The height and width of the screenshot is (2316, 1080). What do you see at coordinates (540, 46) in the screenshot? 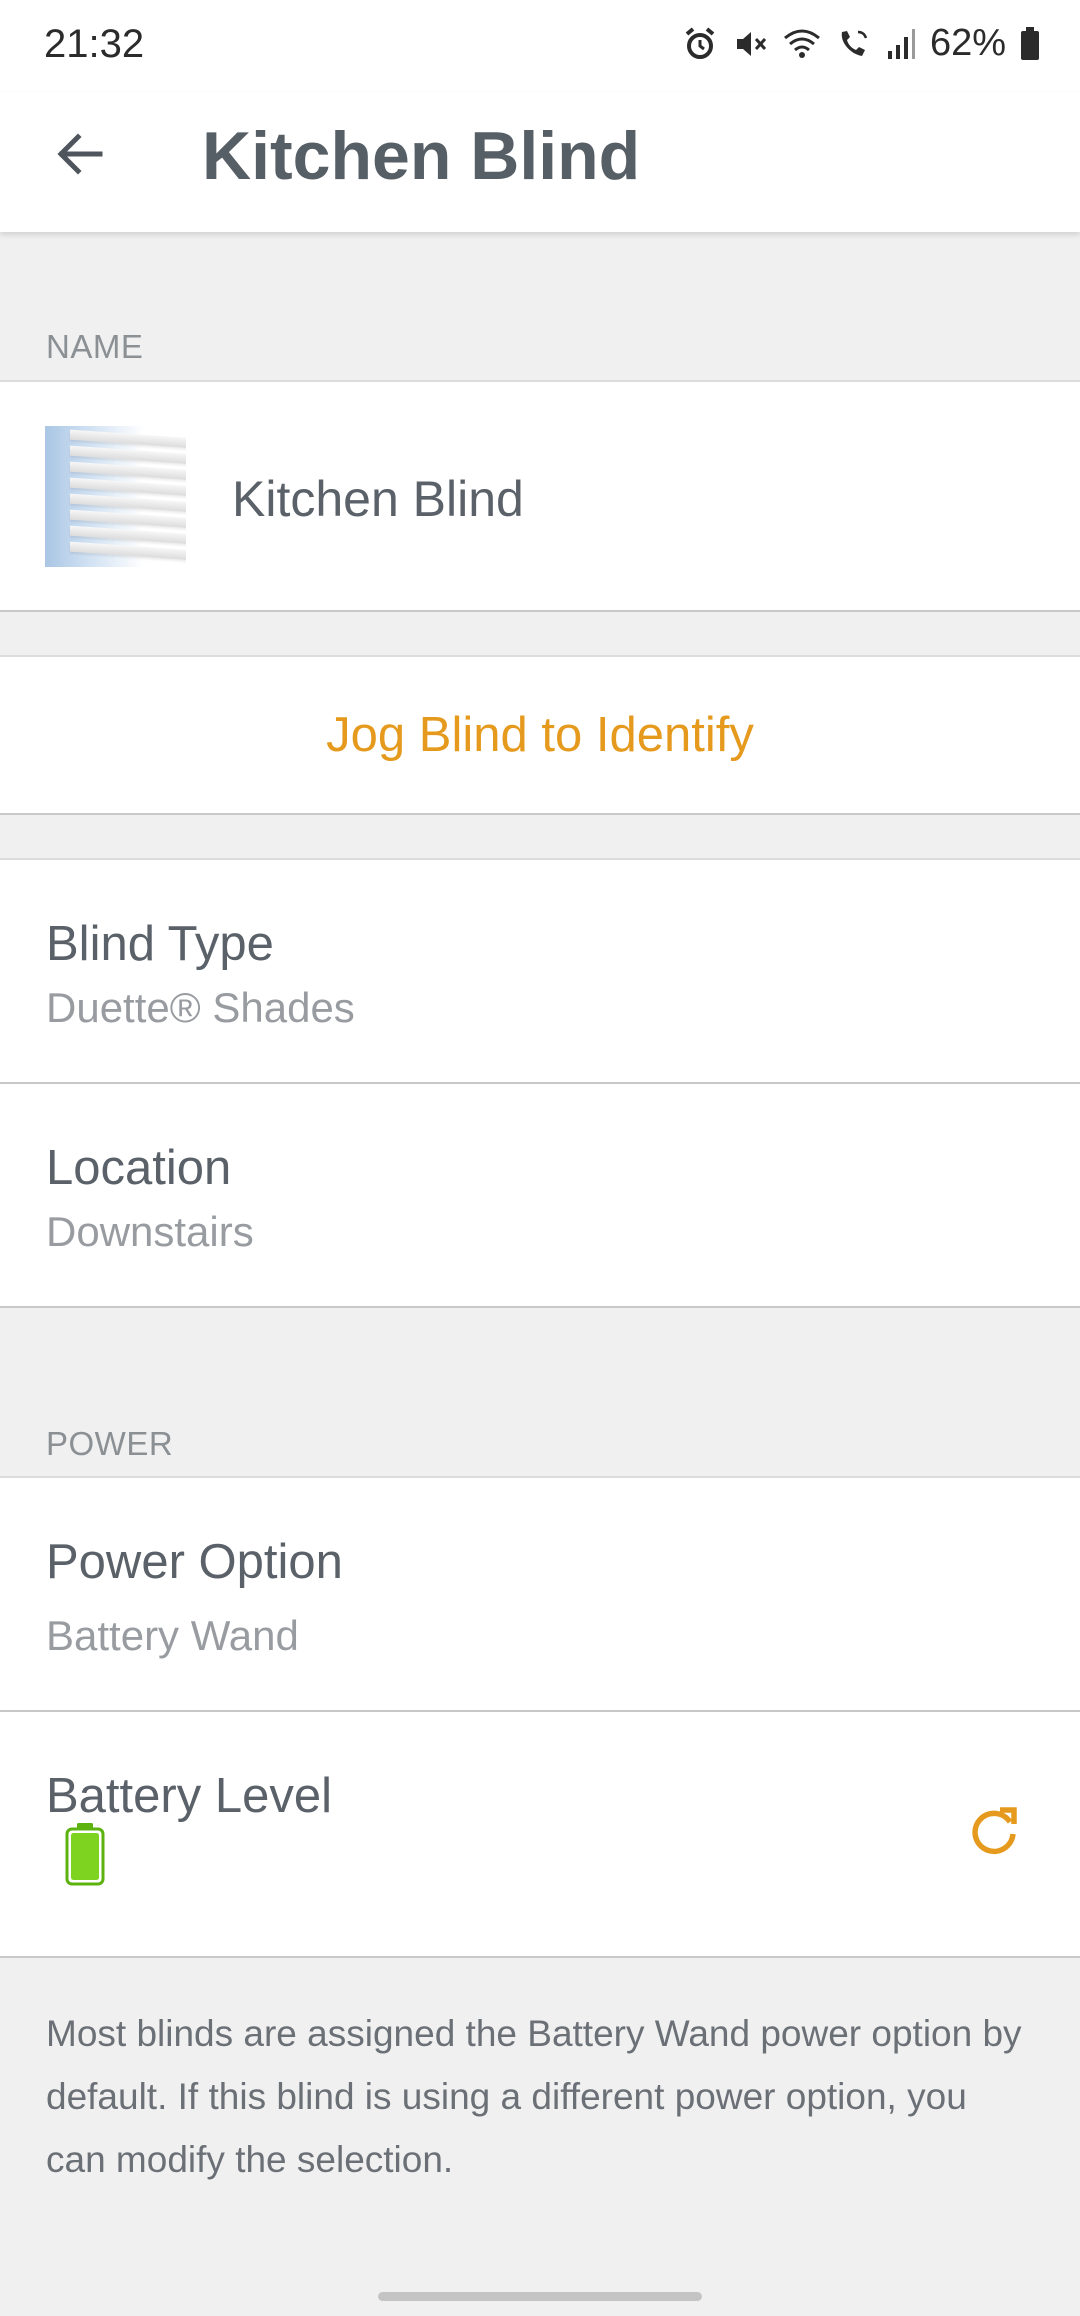
I see `status-bar: 21:32 62%` at bounding box center [540, 46].